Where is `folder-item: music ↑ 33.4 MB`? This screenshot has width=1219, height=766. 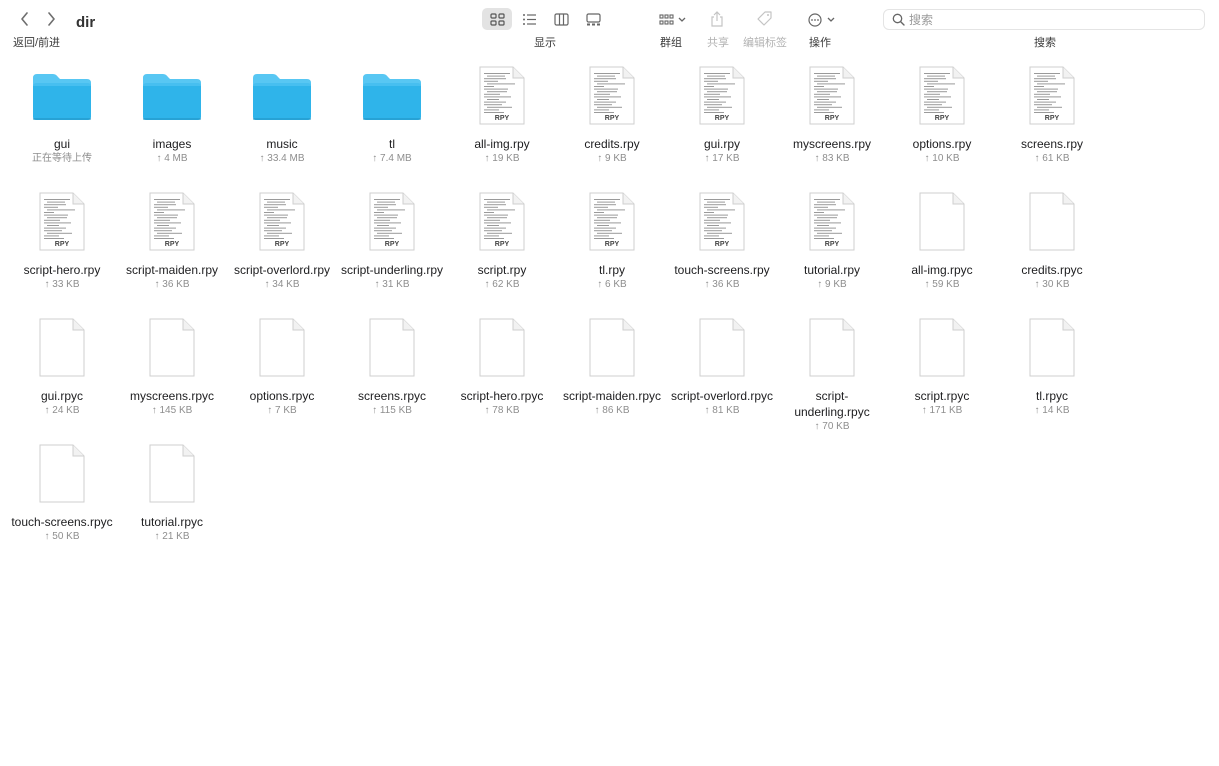 folder-item: music ↑ 33.4 MB is located at coordinates (282, 125).